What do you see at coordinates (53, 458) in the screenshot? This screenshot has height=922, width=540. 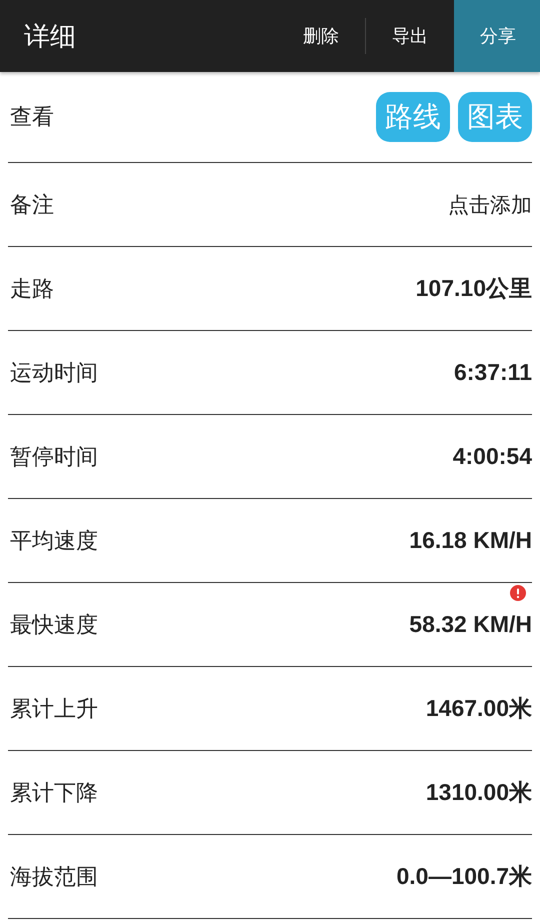 I see `row-label: 暂停时间` at bounding box center [53, 458].